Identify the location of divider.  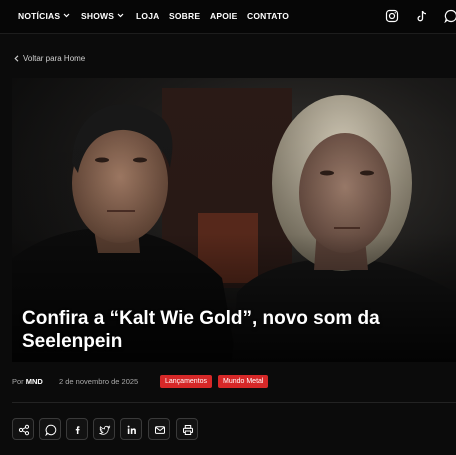
(234, 402).